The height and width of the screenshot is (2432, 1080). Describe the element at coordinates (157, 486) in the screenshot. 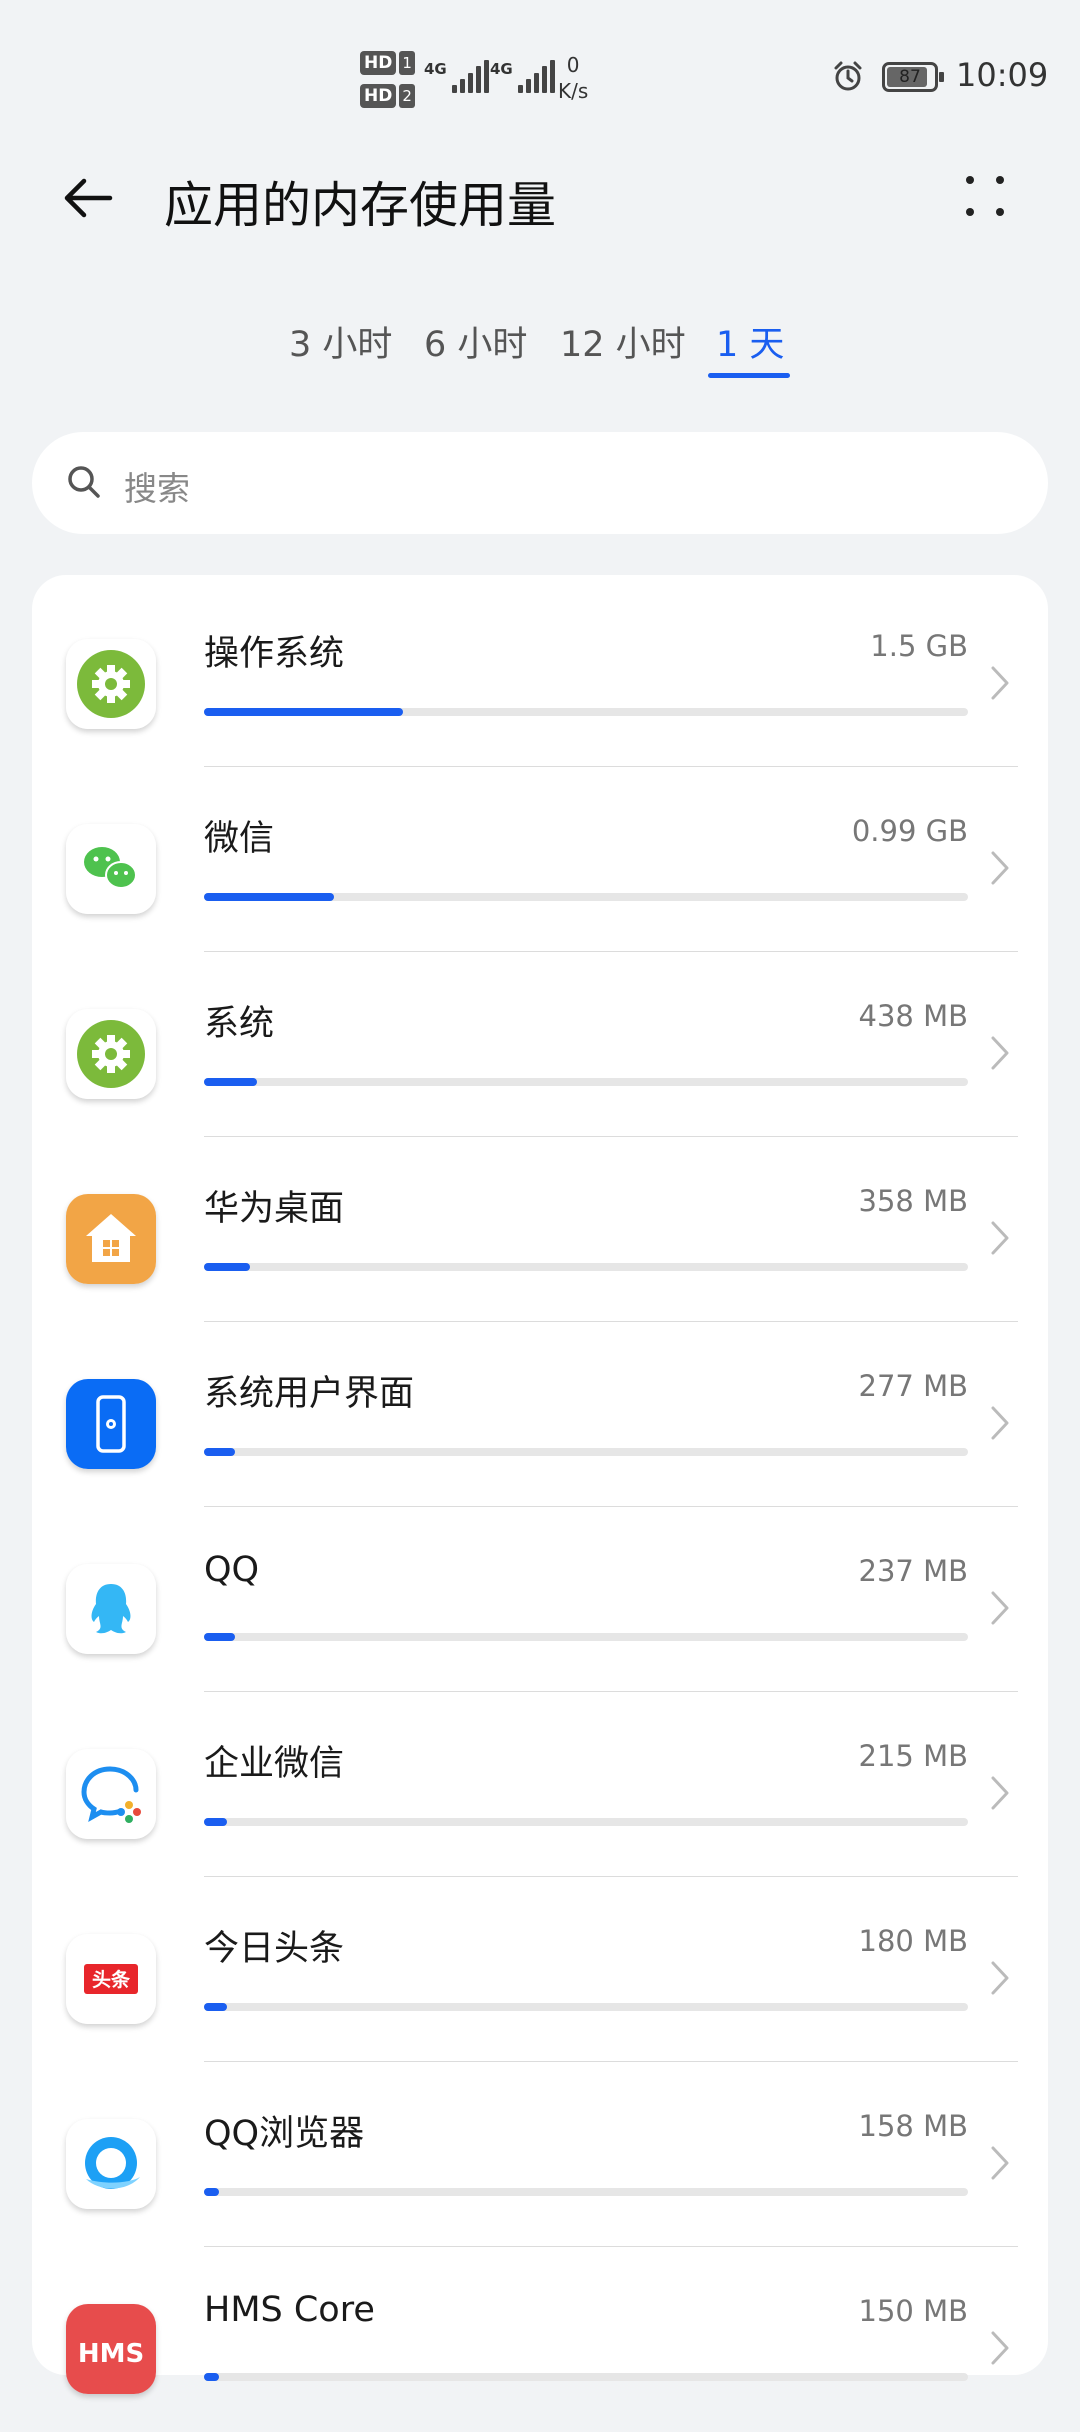

I see `search-input: 搜索` at that location.